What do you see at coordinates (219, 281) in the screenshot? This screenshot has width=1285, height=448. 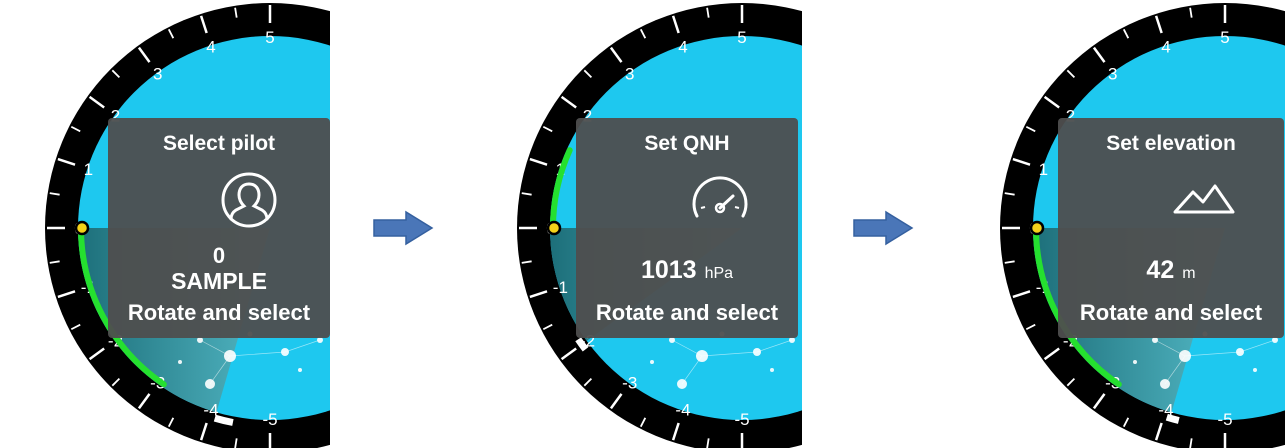 I see `pilot-name: SAMPLE` at bounding box center [219, 281].